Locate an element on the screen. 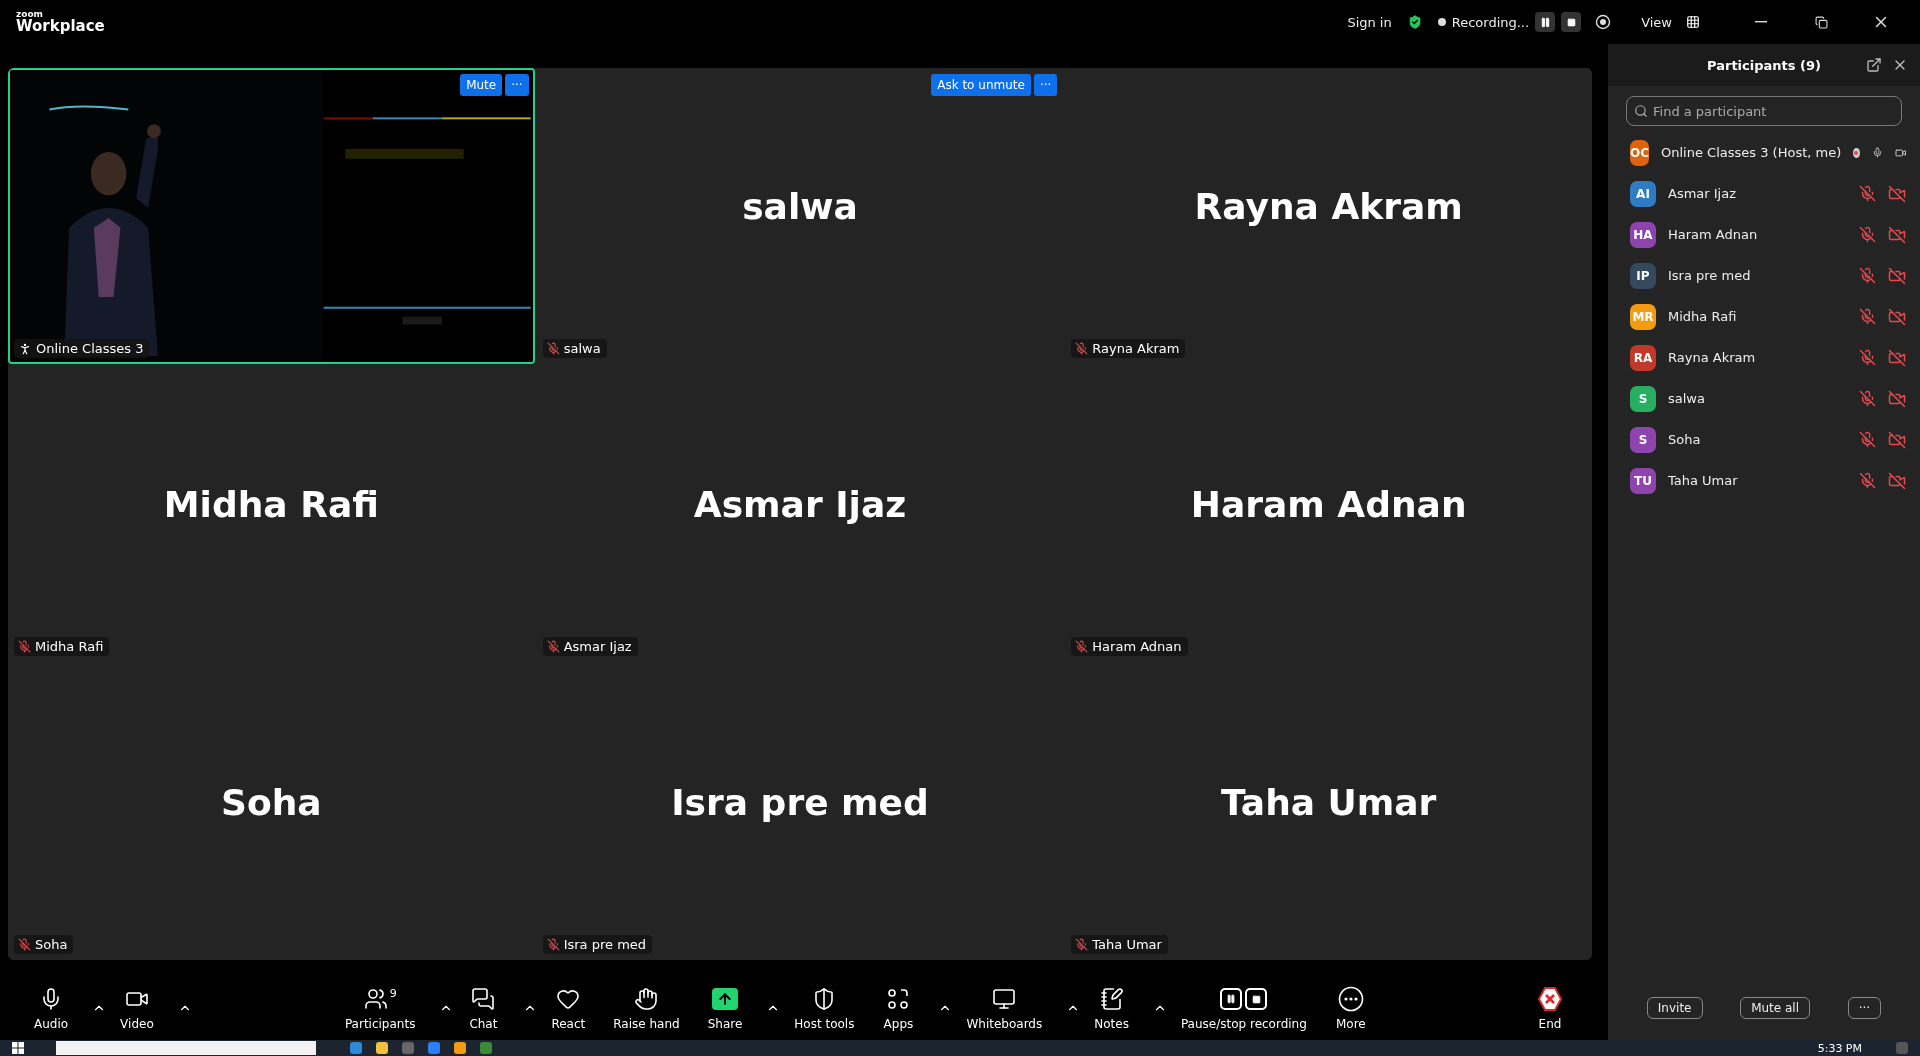 The image size is (1920, 1056). grid-icon is located at coordinates (1693, 22).